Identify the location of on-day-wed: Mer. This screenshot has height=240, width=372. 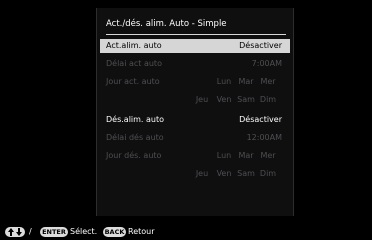
(268, 81).